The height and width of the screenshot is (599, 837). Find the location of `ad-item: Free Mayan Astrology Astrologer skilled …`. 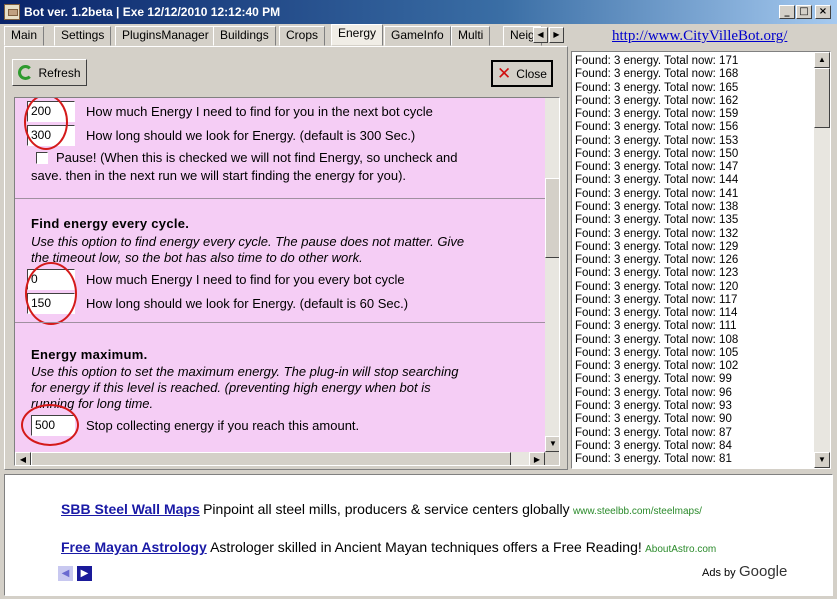

ad-item: Free Mayan Astrology Astrologer skilled … is located at coordinates (388, 547).